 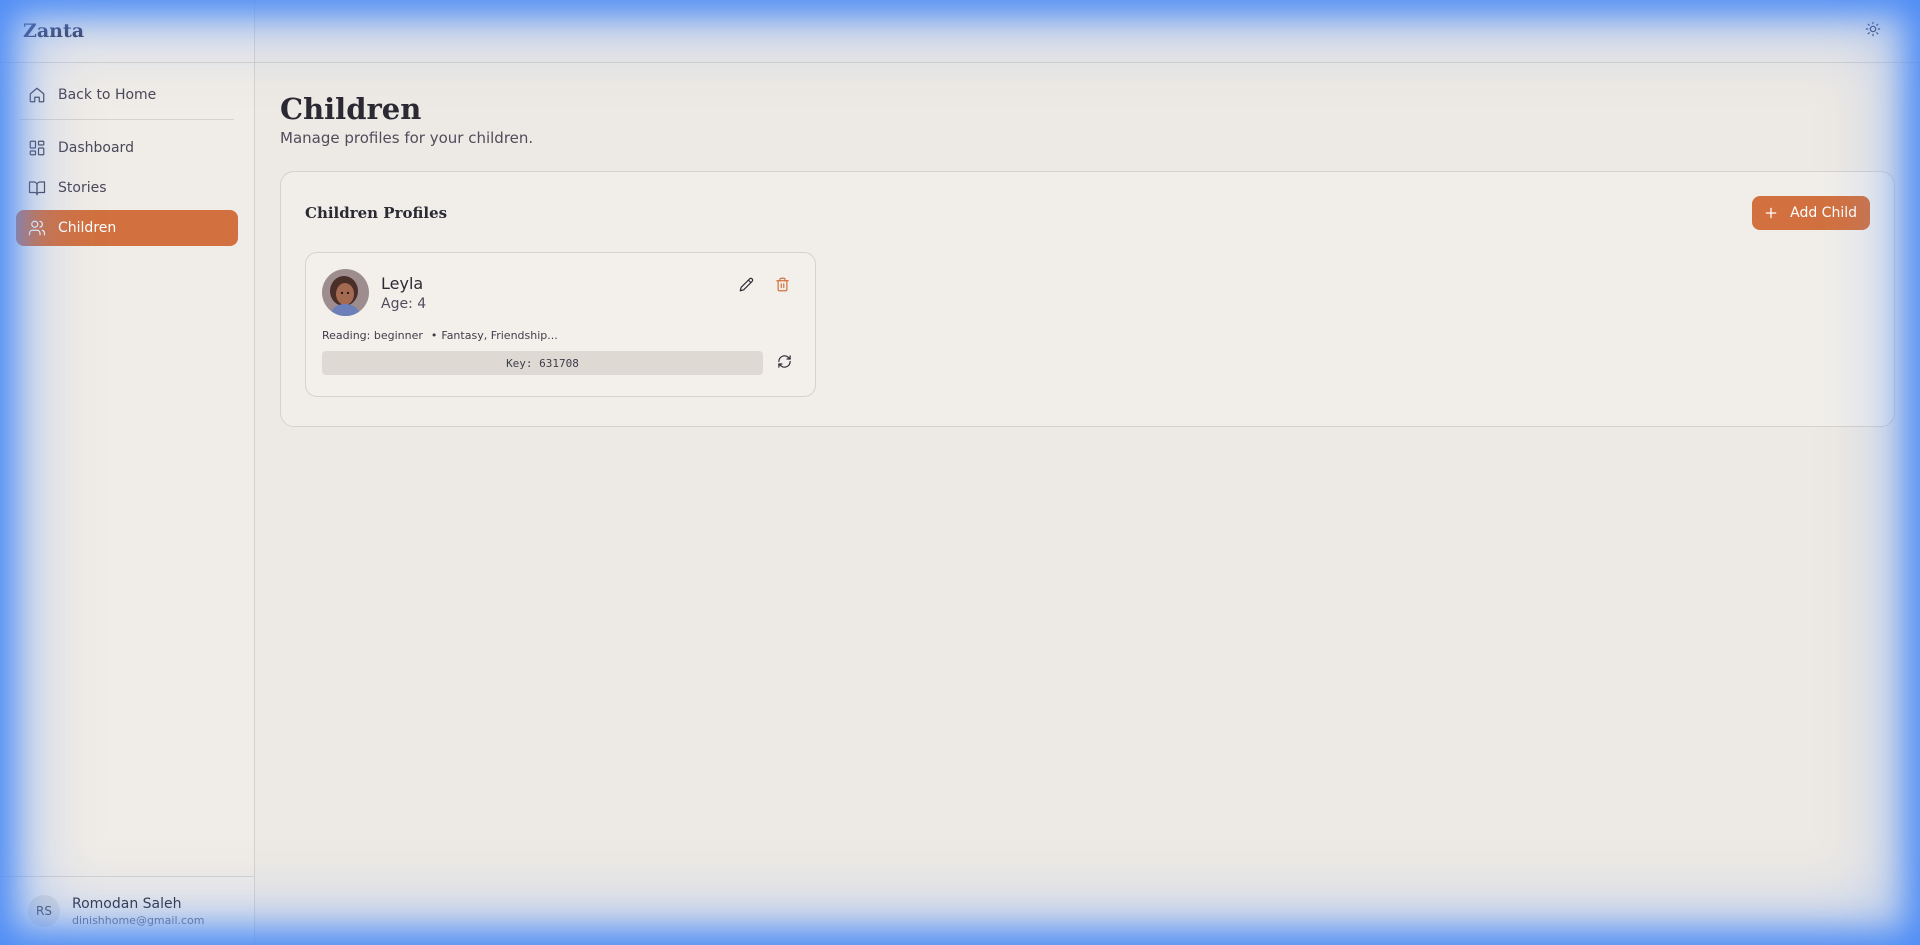 What do you see at coordinates (37, 188) in the screenshot?
I see `book-icon` at bounding box center [37, 188].